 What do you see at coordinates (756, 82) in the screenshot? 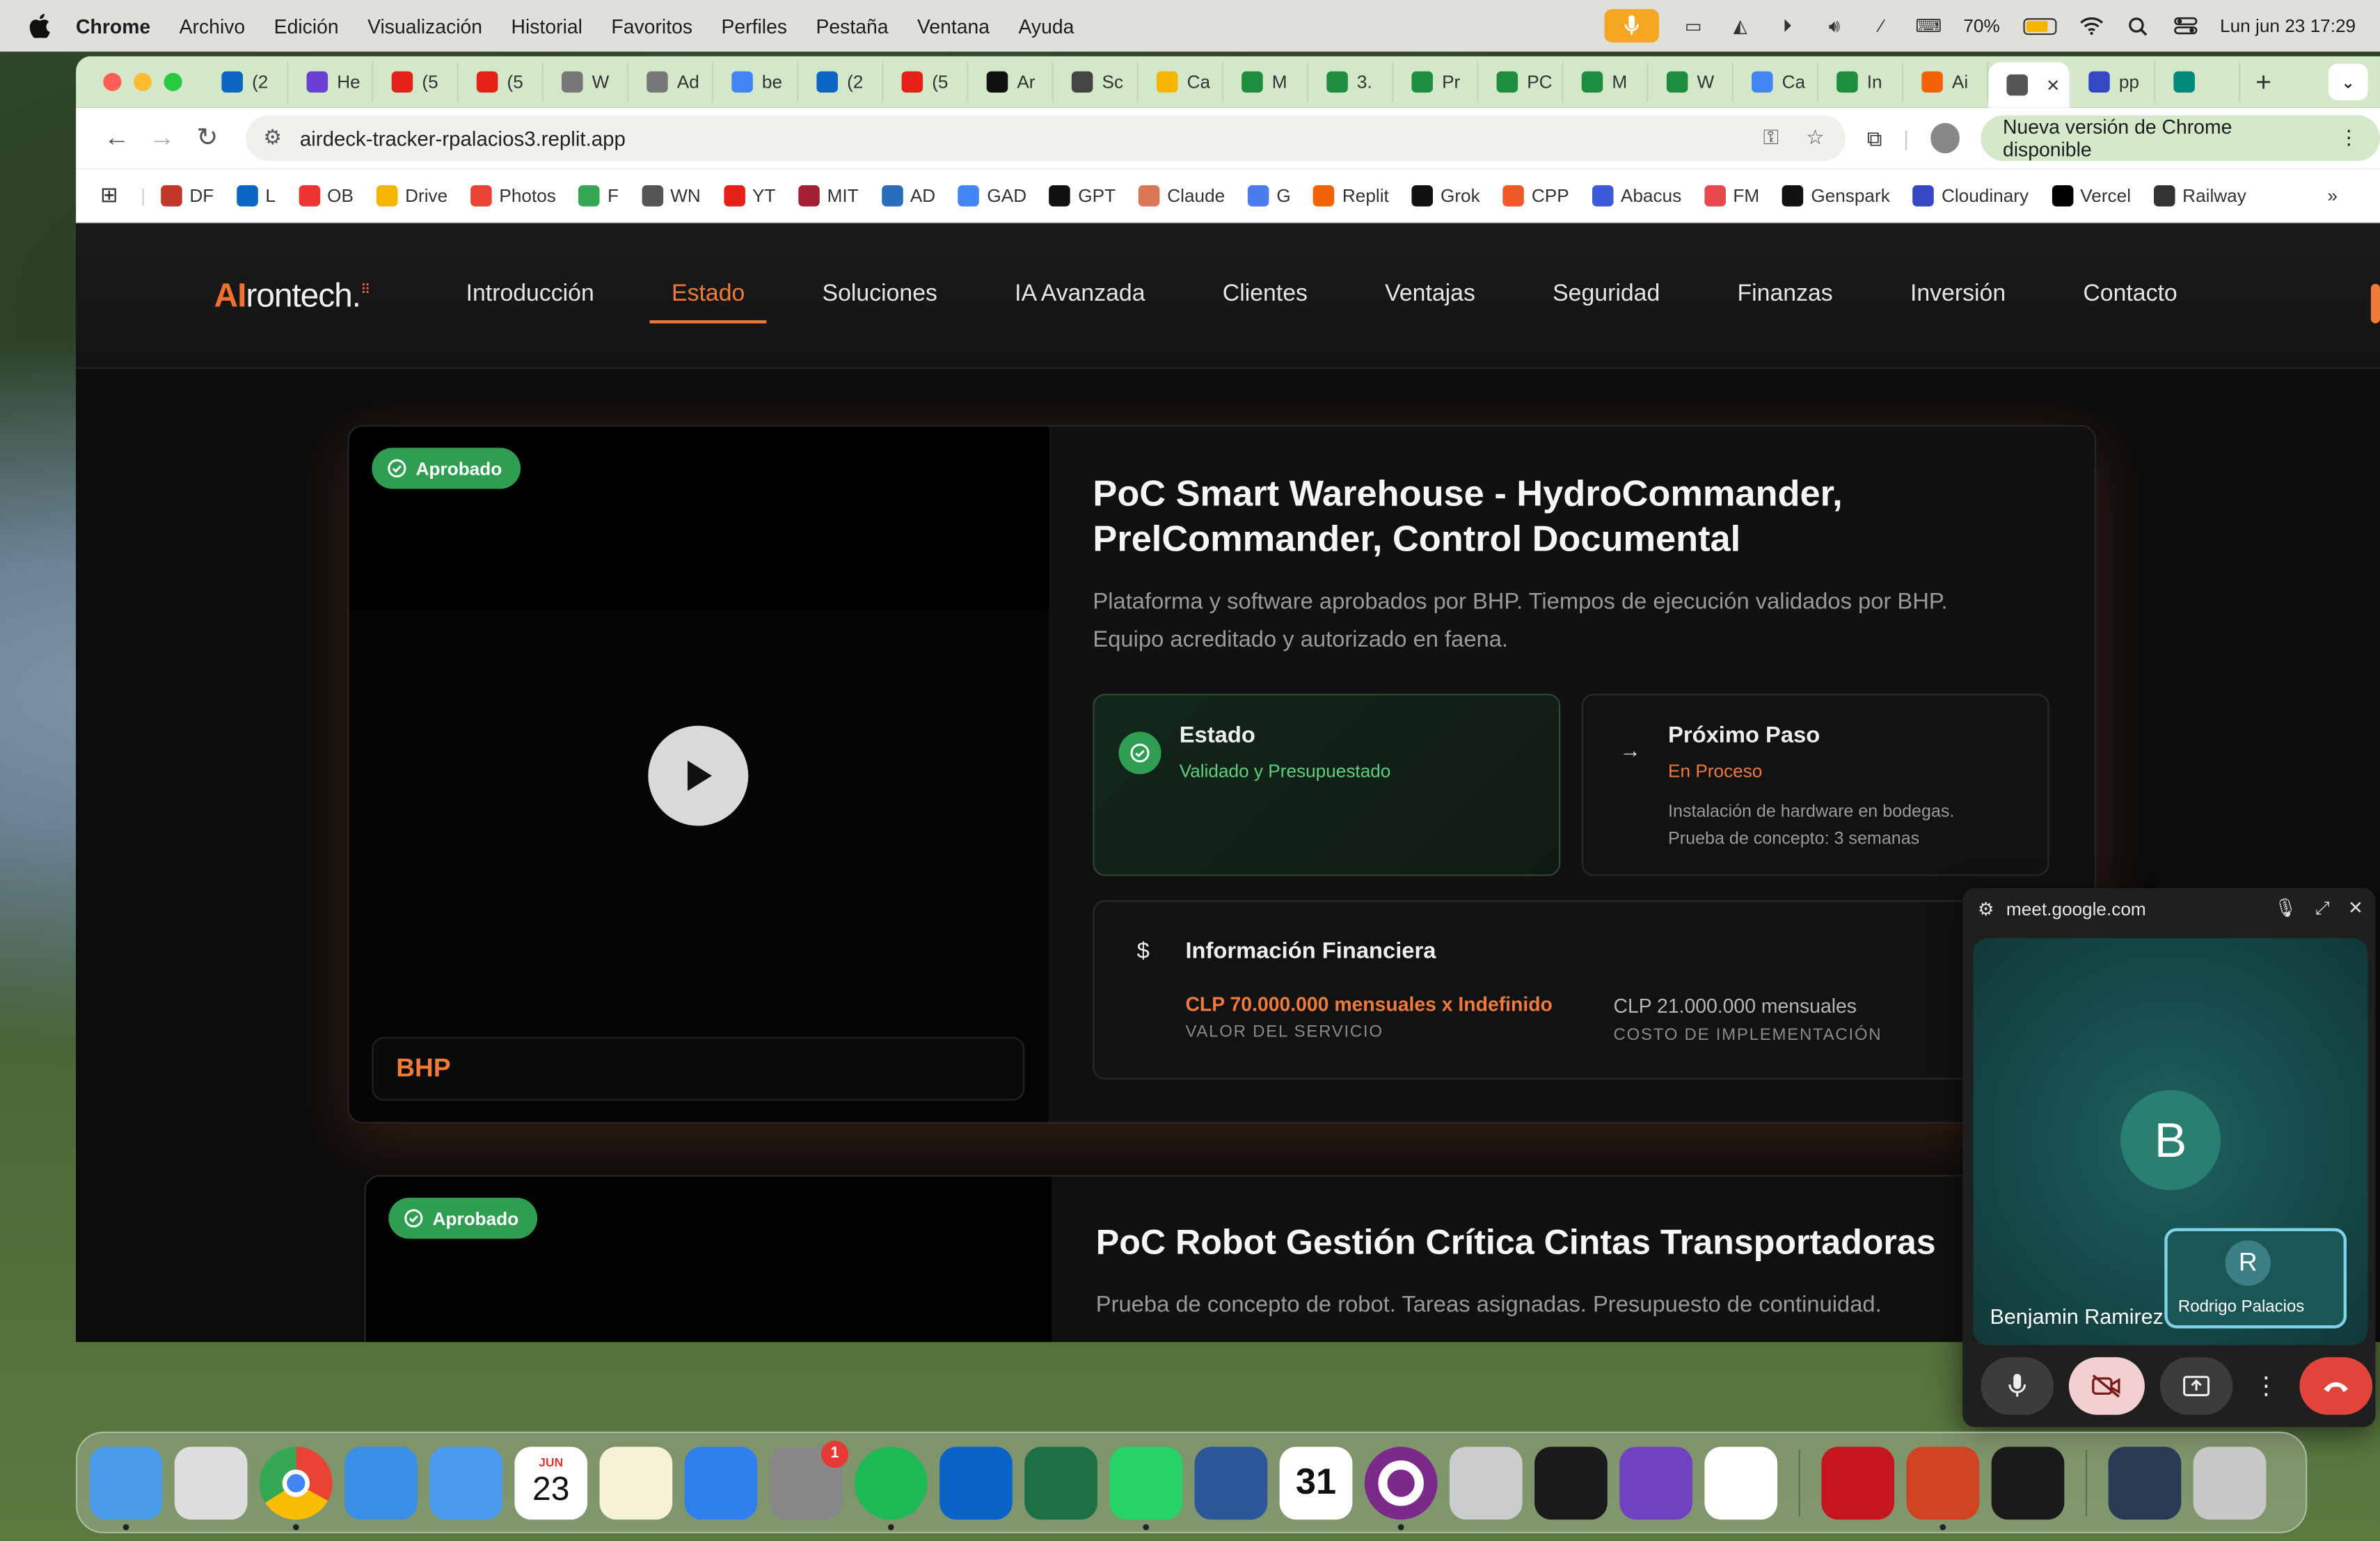
I see `browser-tab: be` at bounding box center [756, 82].